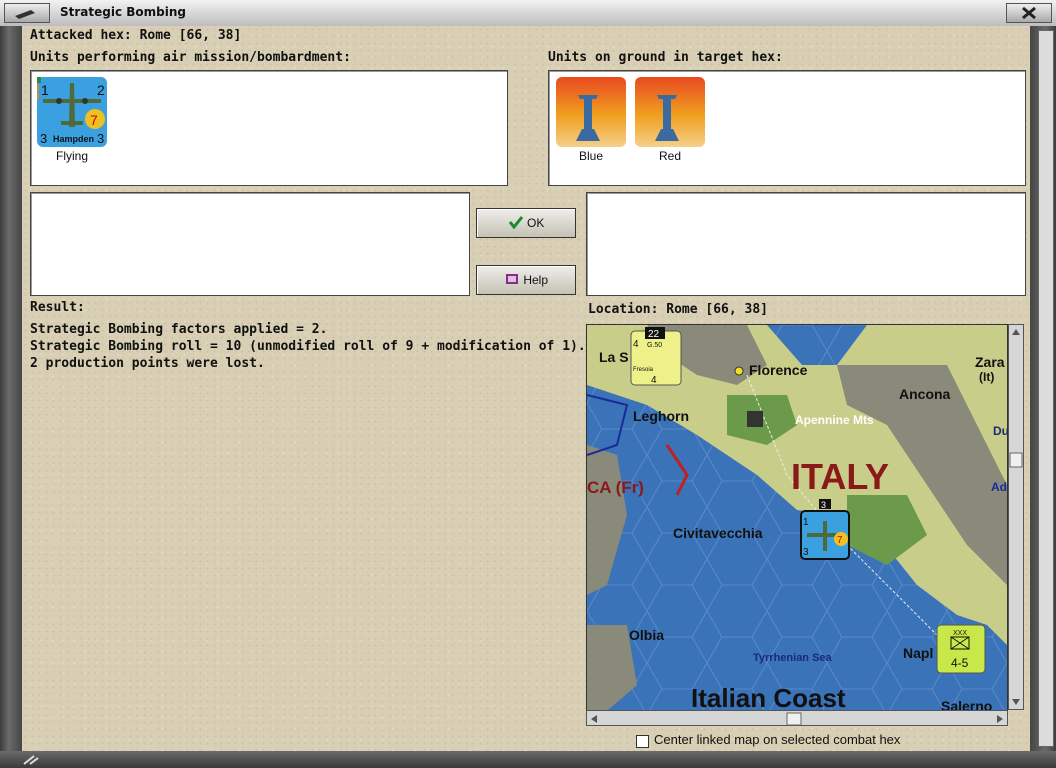 This screenshot has height=768, width=1056. What do you see at coordinates (654, 345) in the screenshot?
I see `svg-text: G.50` at bounding box center [654, 345].